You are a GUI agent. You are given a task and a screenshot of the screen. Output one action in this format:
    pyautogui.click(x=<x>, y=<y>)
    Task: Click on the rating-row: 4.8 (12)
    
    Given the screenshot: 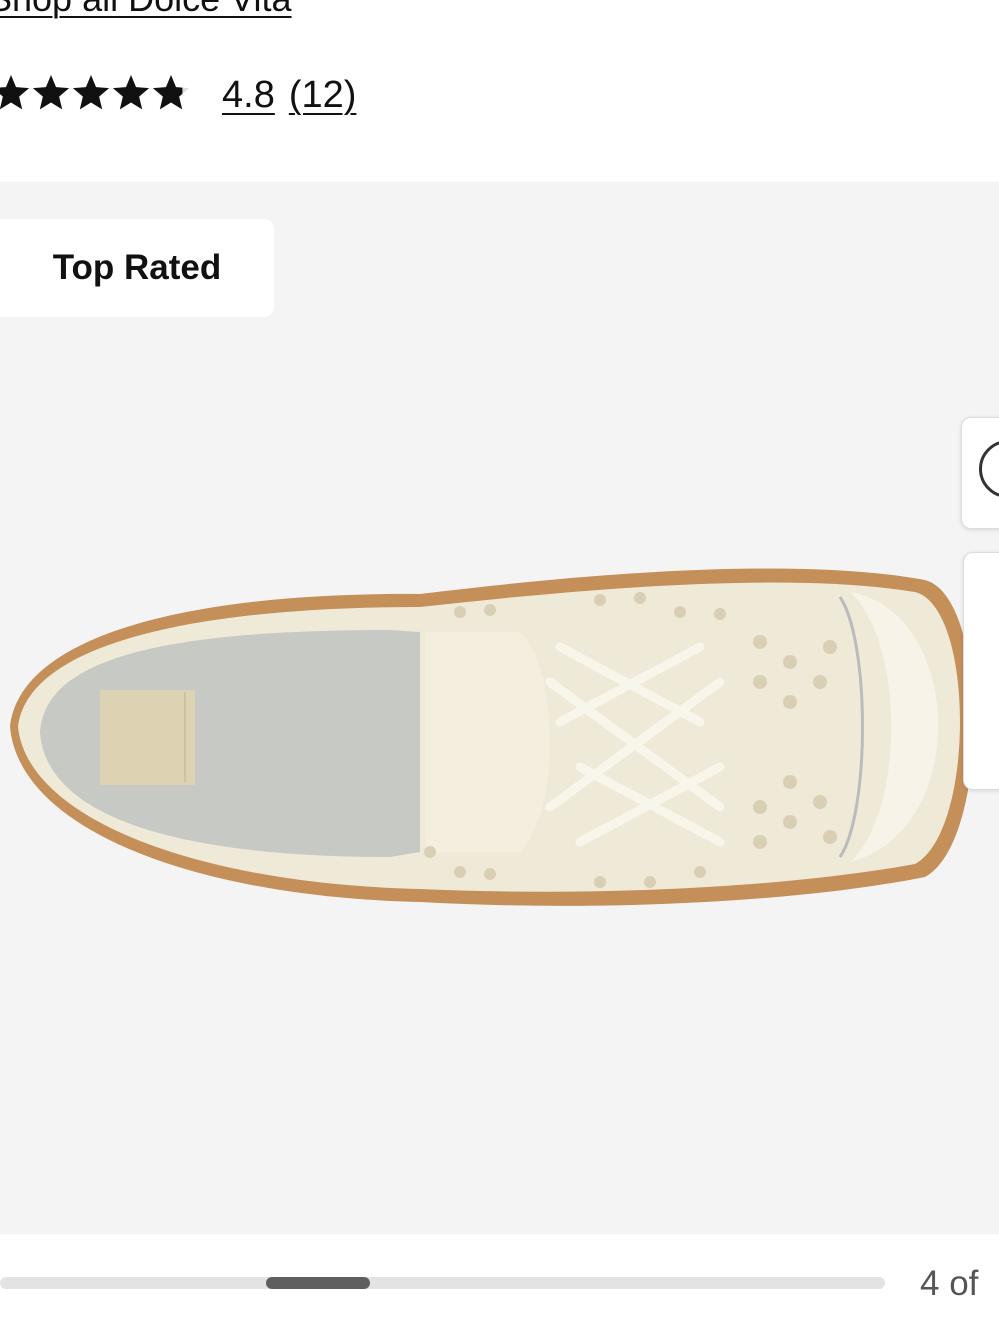 What is the action you would take?
    pyautogui.click(x=499, y=96)
    